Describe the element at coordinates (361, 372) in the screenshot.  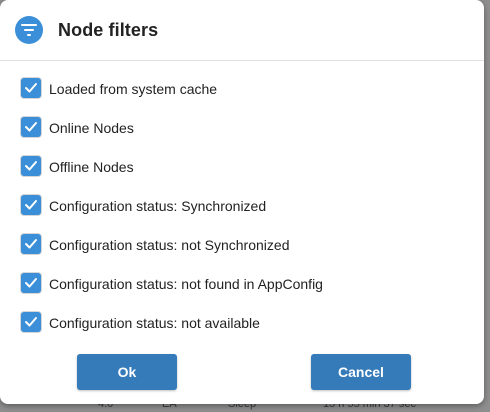
I see `cancel-button: Cancel` at that location.